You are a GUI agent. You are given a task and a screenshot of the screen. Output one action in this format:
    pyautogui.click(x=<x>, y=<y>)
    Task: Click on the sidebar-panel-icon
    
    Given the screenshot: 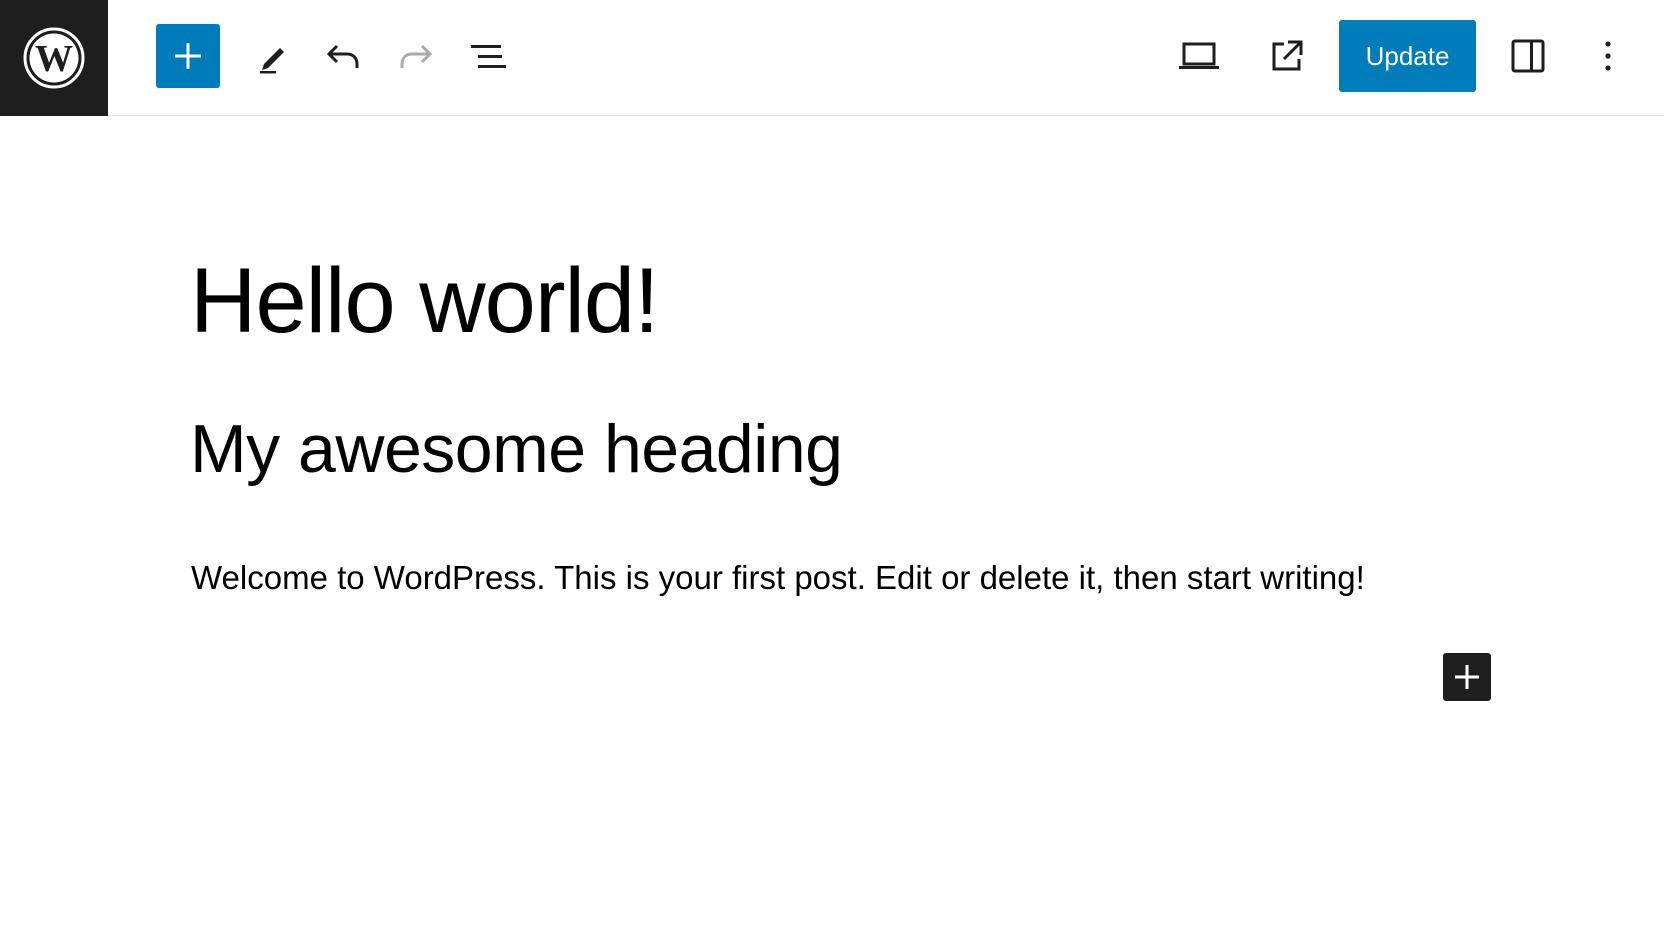 What is the action you would take?
    pyautogui.click(x=1528, y=56)
    